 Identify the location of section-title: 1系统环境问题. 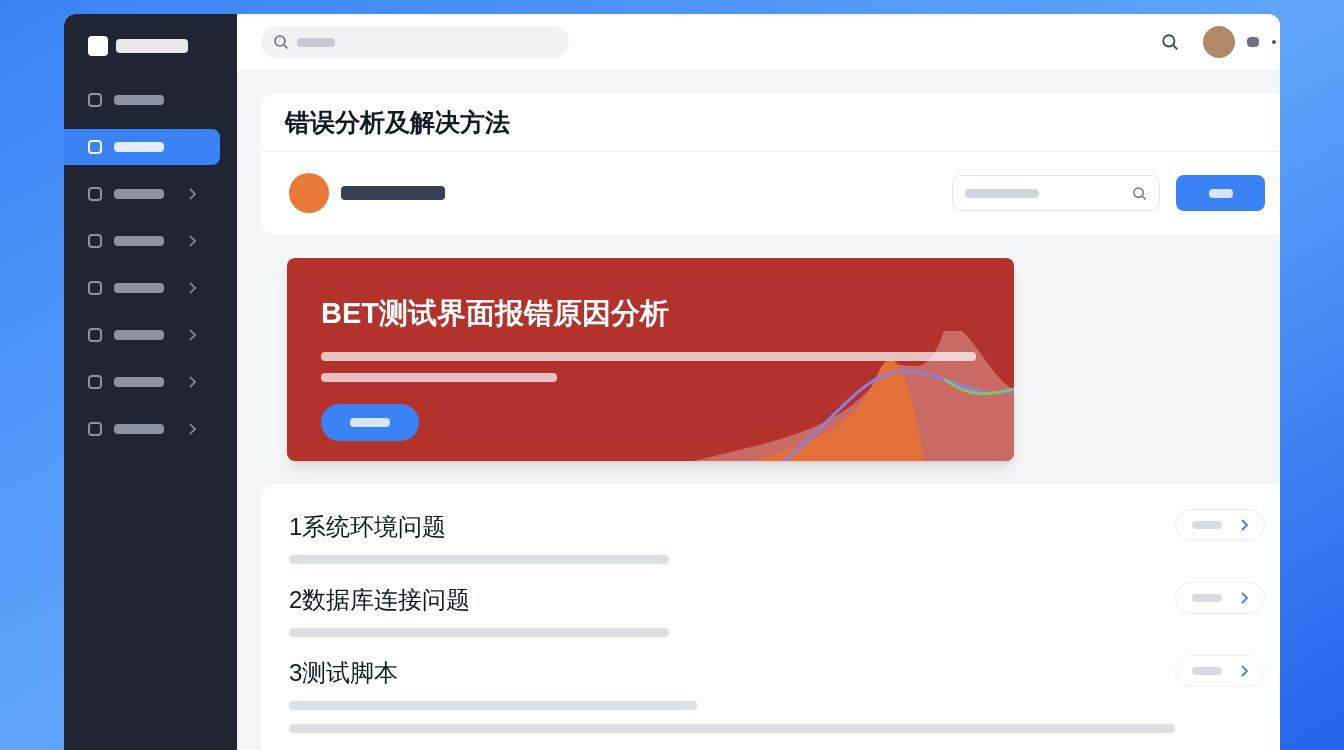
(368, 527).